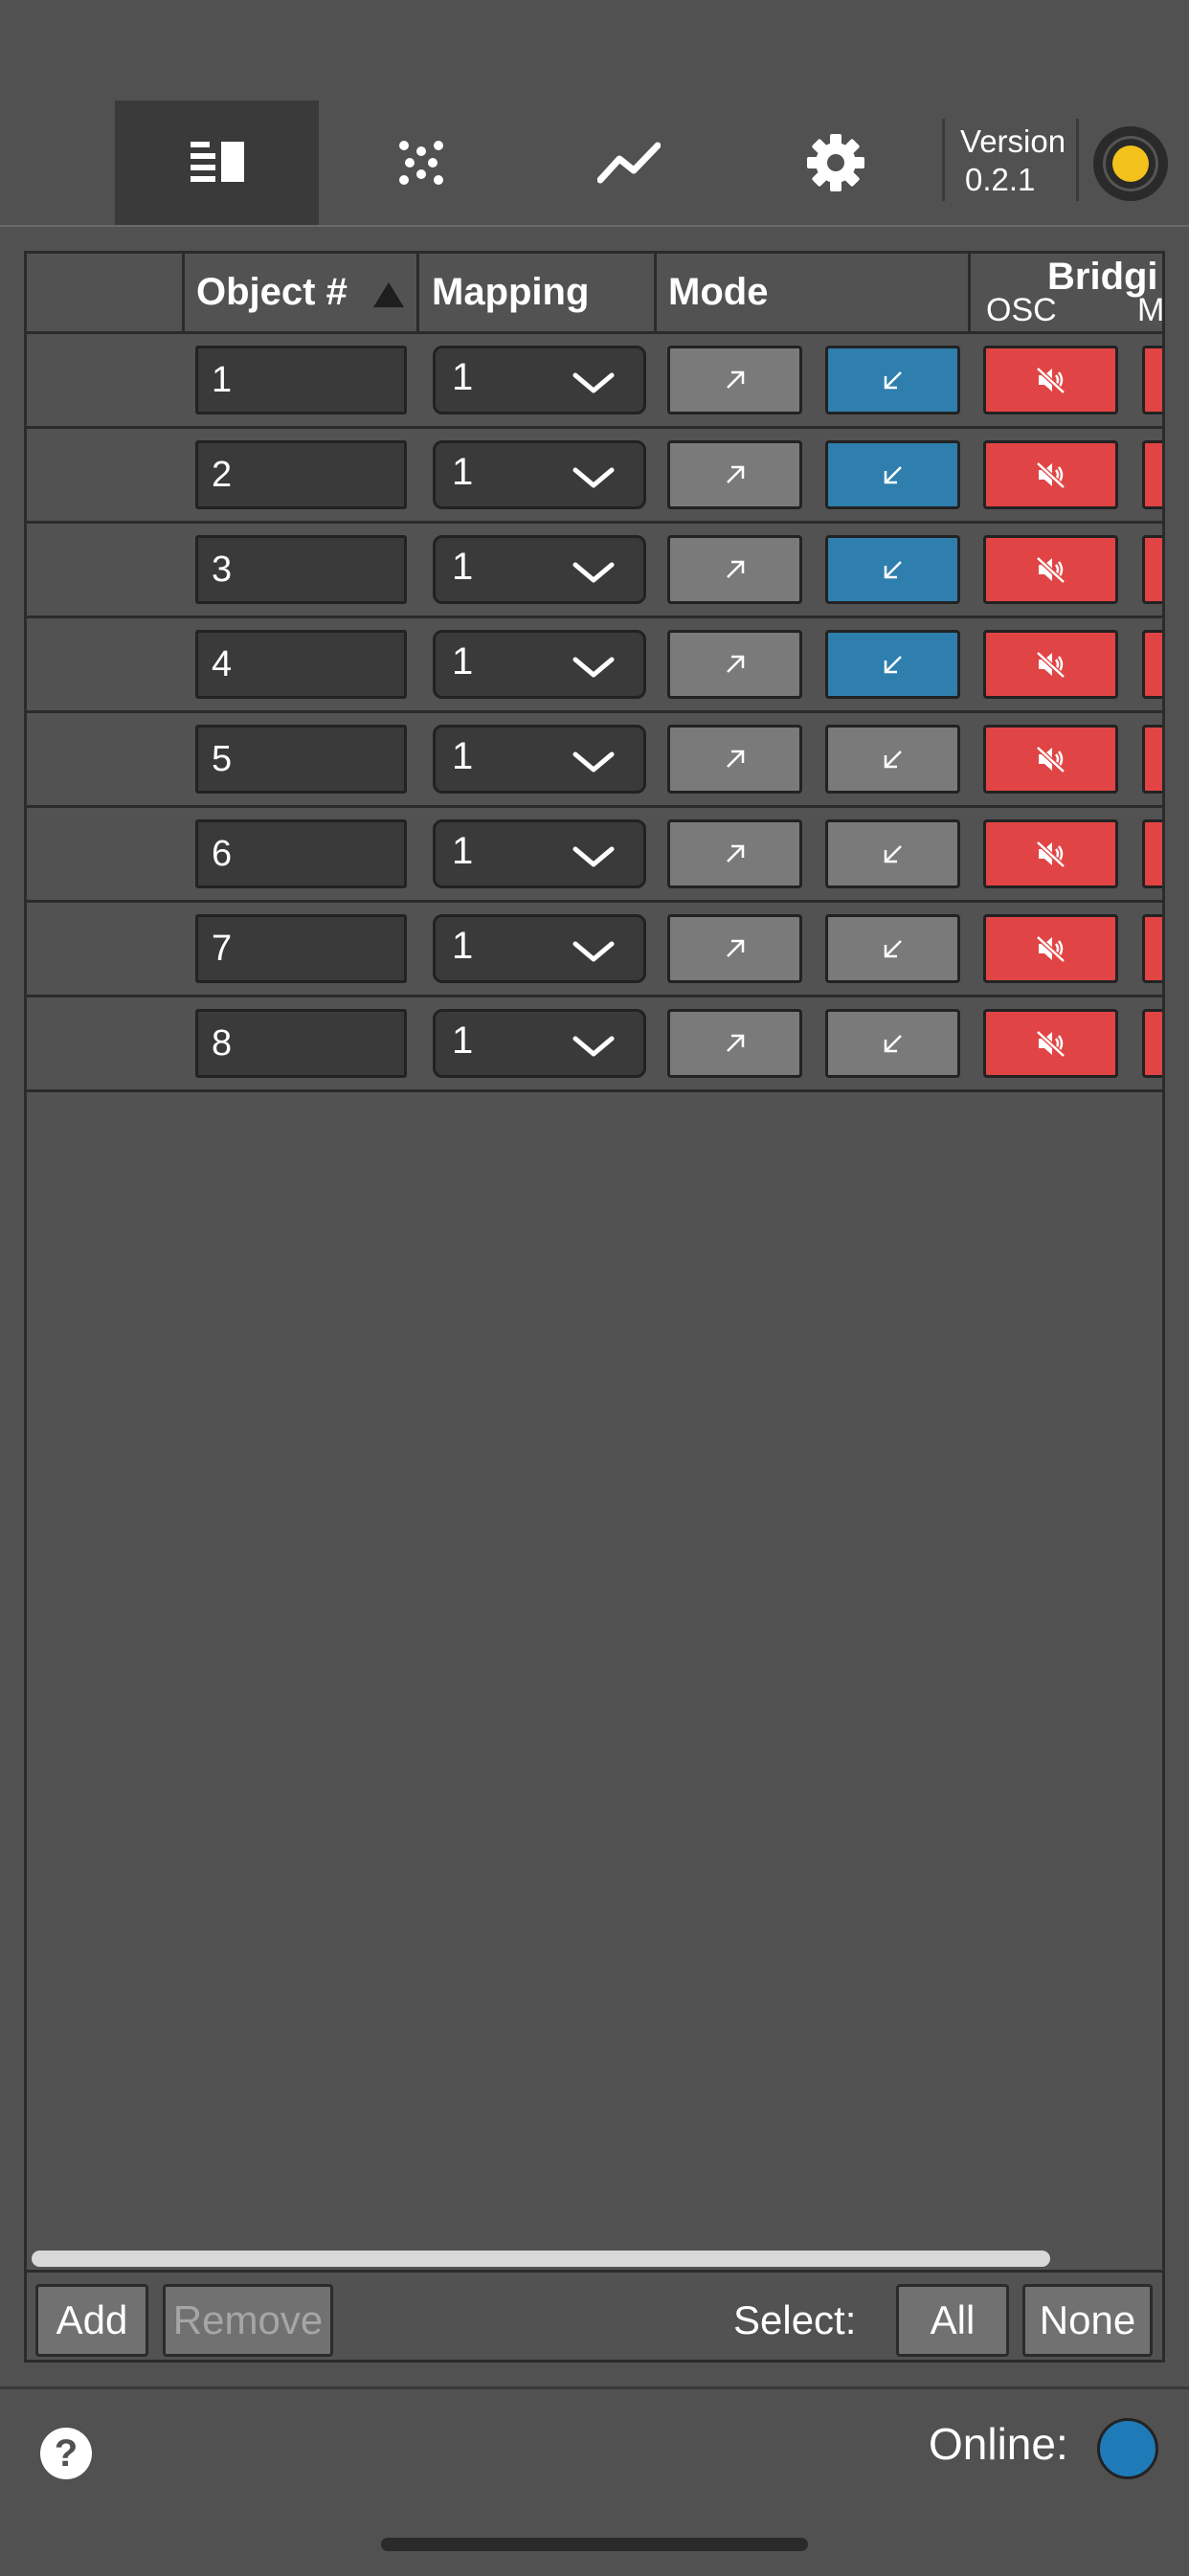 The width and height of the screenshot is (1189, 2576). I want to click on header-m: M, so click(1151, 310).